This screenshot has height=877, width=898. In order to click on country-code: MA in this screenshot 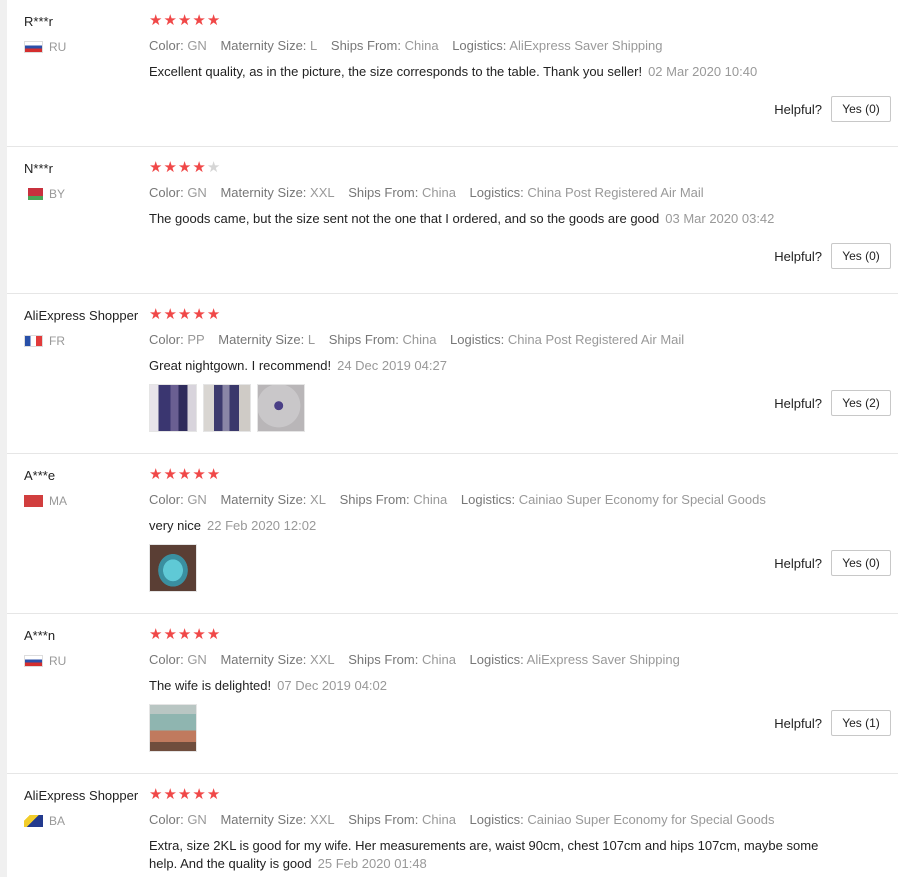, I will do `click(58, 501)`.